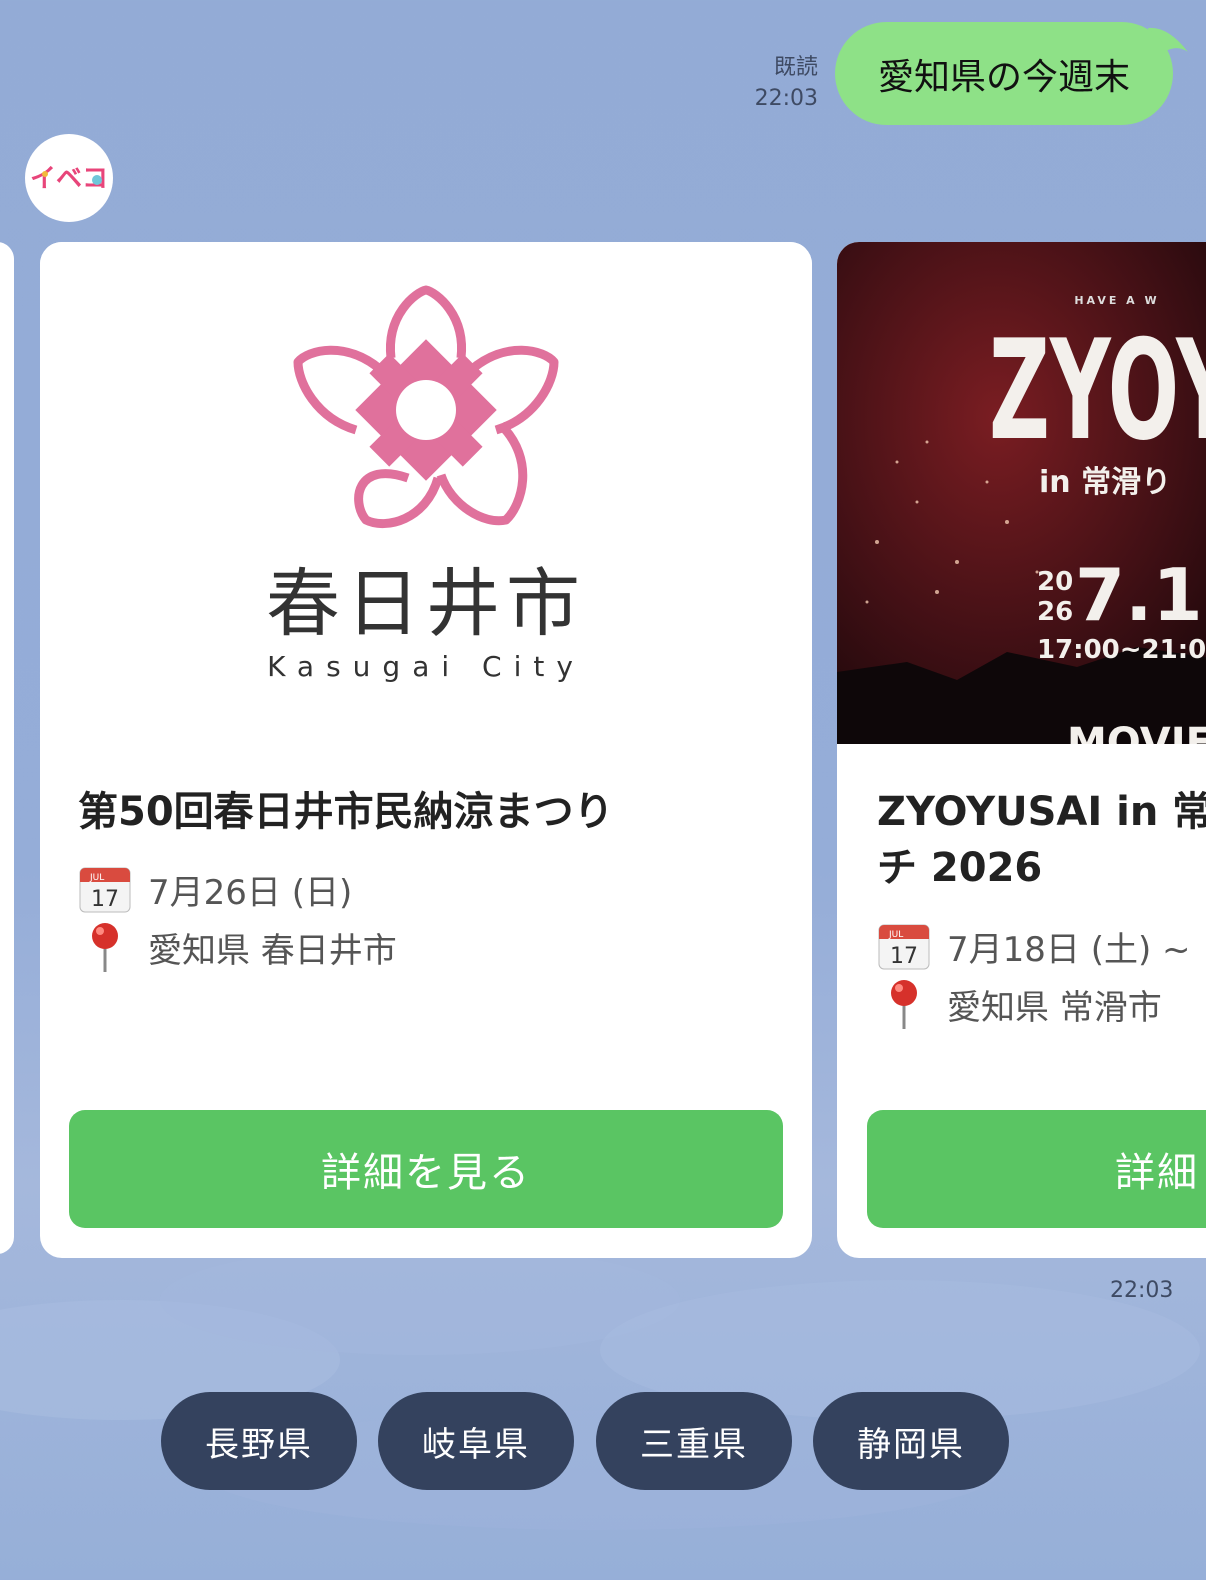  I want to click on event-title: 第50回春日井市民納涼まつり, so click(346, 812).